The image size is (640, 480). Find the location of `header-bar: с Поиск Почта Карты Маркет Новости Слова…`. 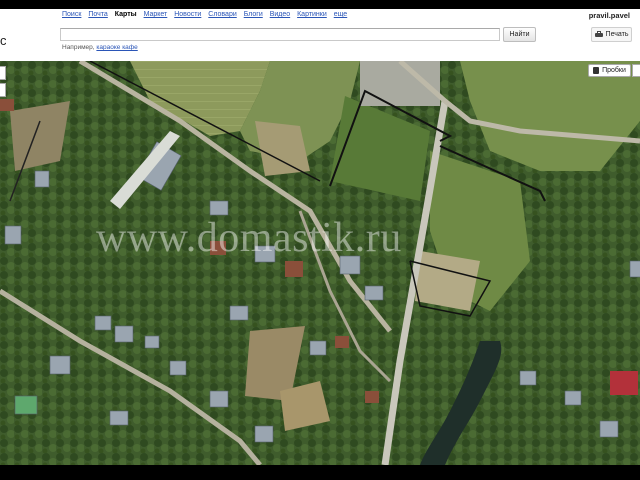

header-bar: с Поиск Почта Карты Маркет Новости Слова… is located at coordinates (320, 35).